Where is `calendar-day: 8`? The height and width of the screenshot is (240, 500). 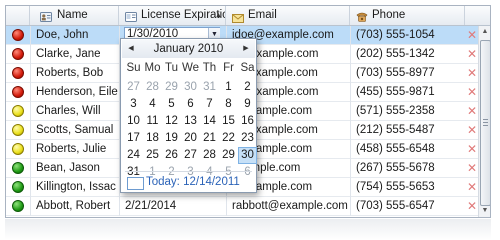 calendar-day: 8 is located at coordinates (228, 104).